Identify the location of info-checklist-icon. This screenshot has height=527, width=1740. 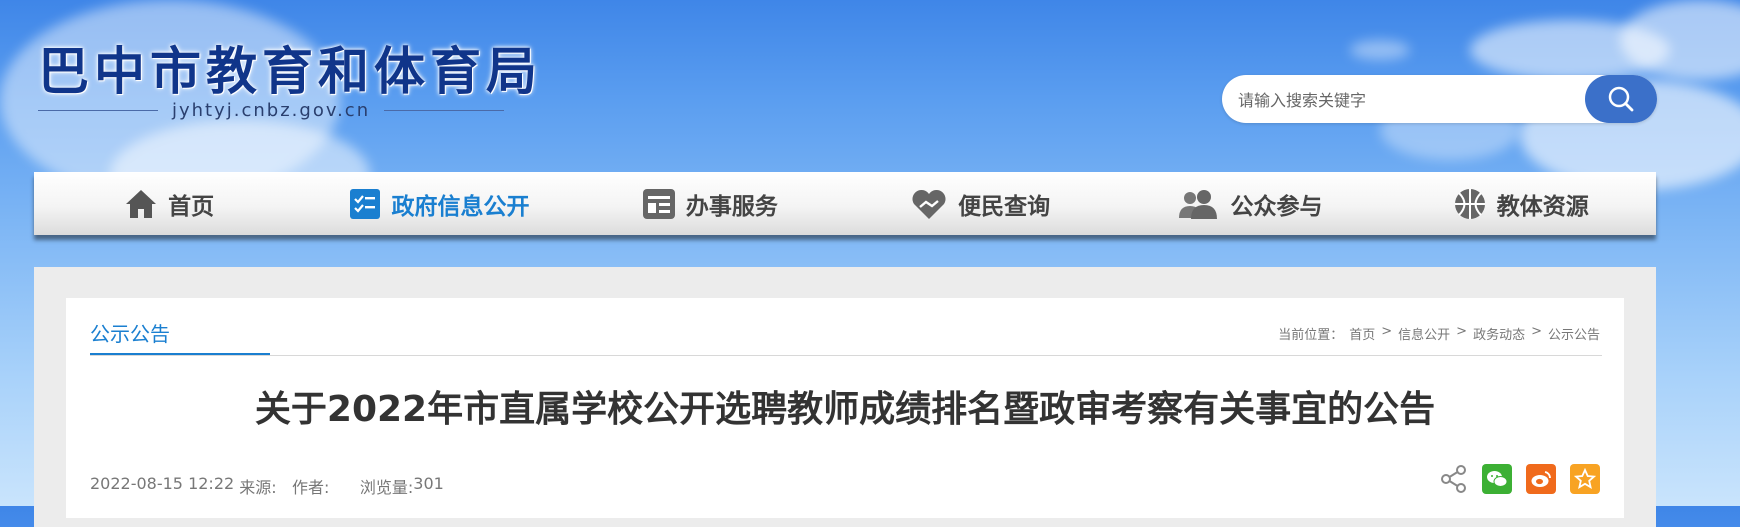
(365, 203).